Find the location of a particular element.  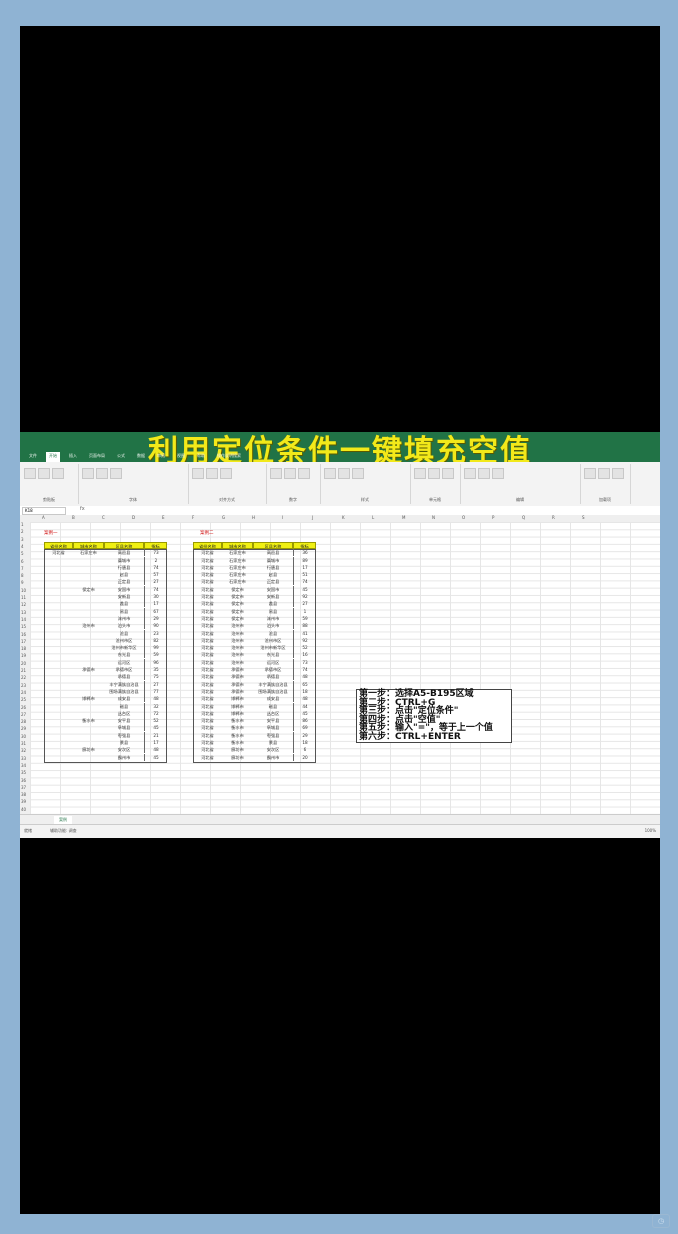

right-table-cell: 73 is located at coordinates (304, 662).